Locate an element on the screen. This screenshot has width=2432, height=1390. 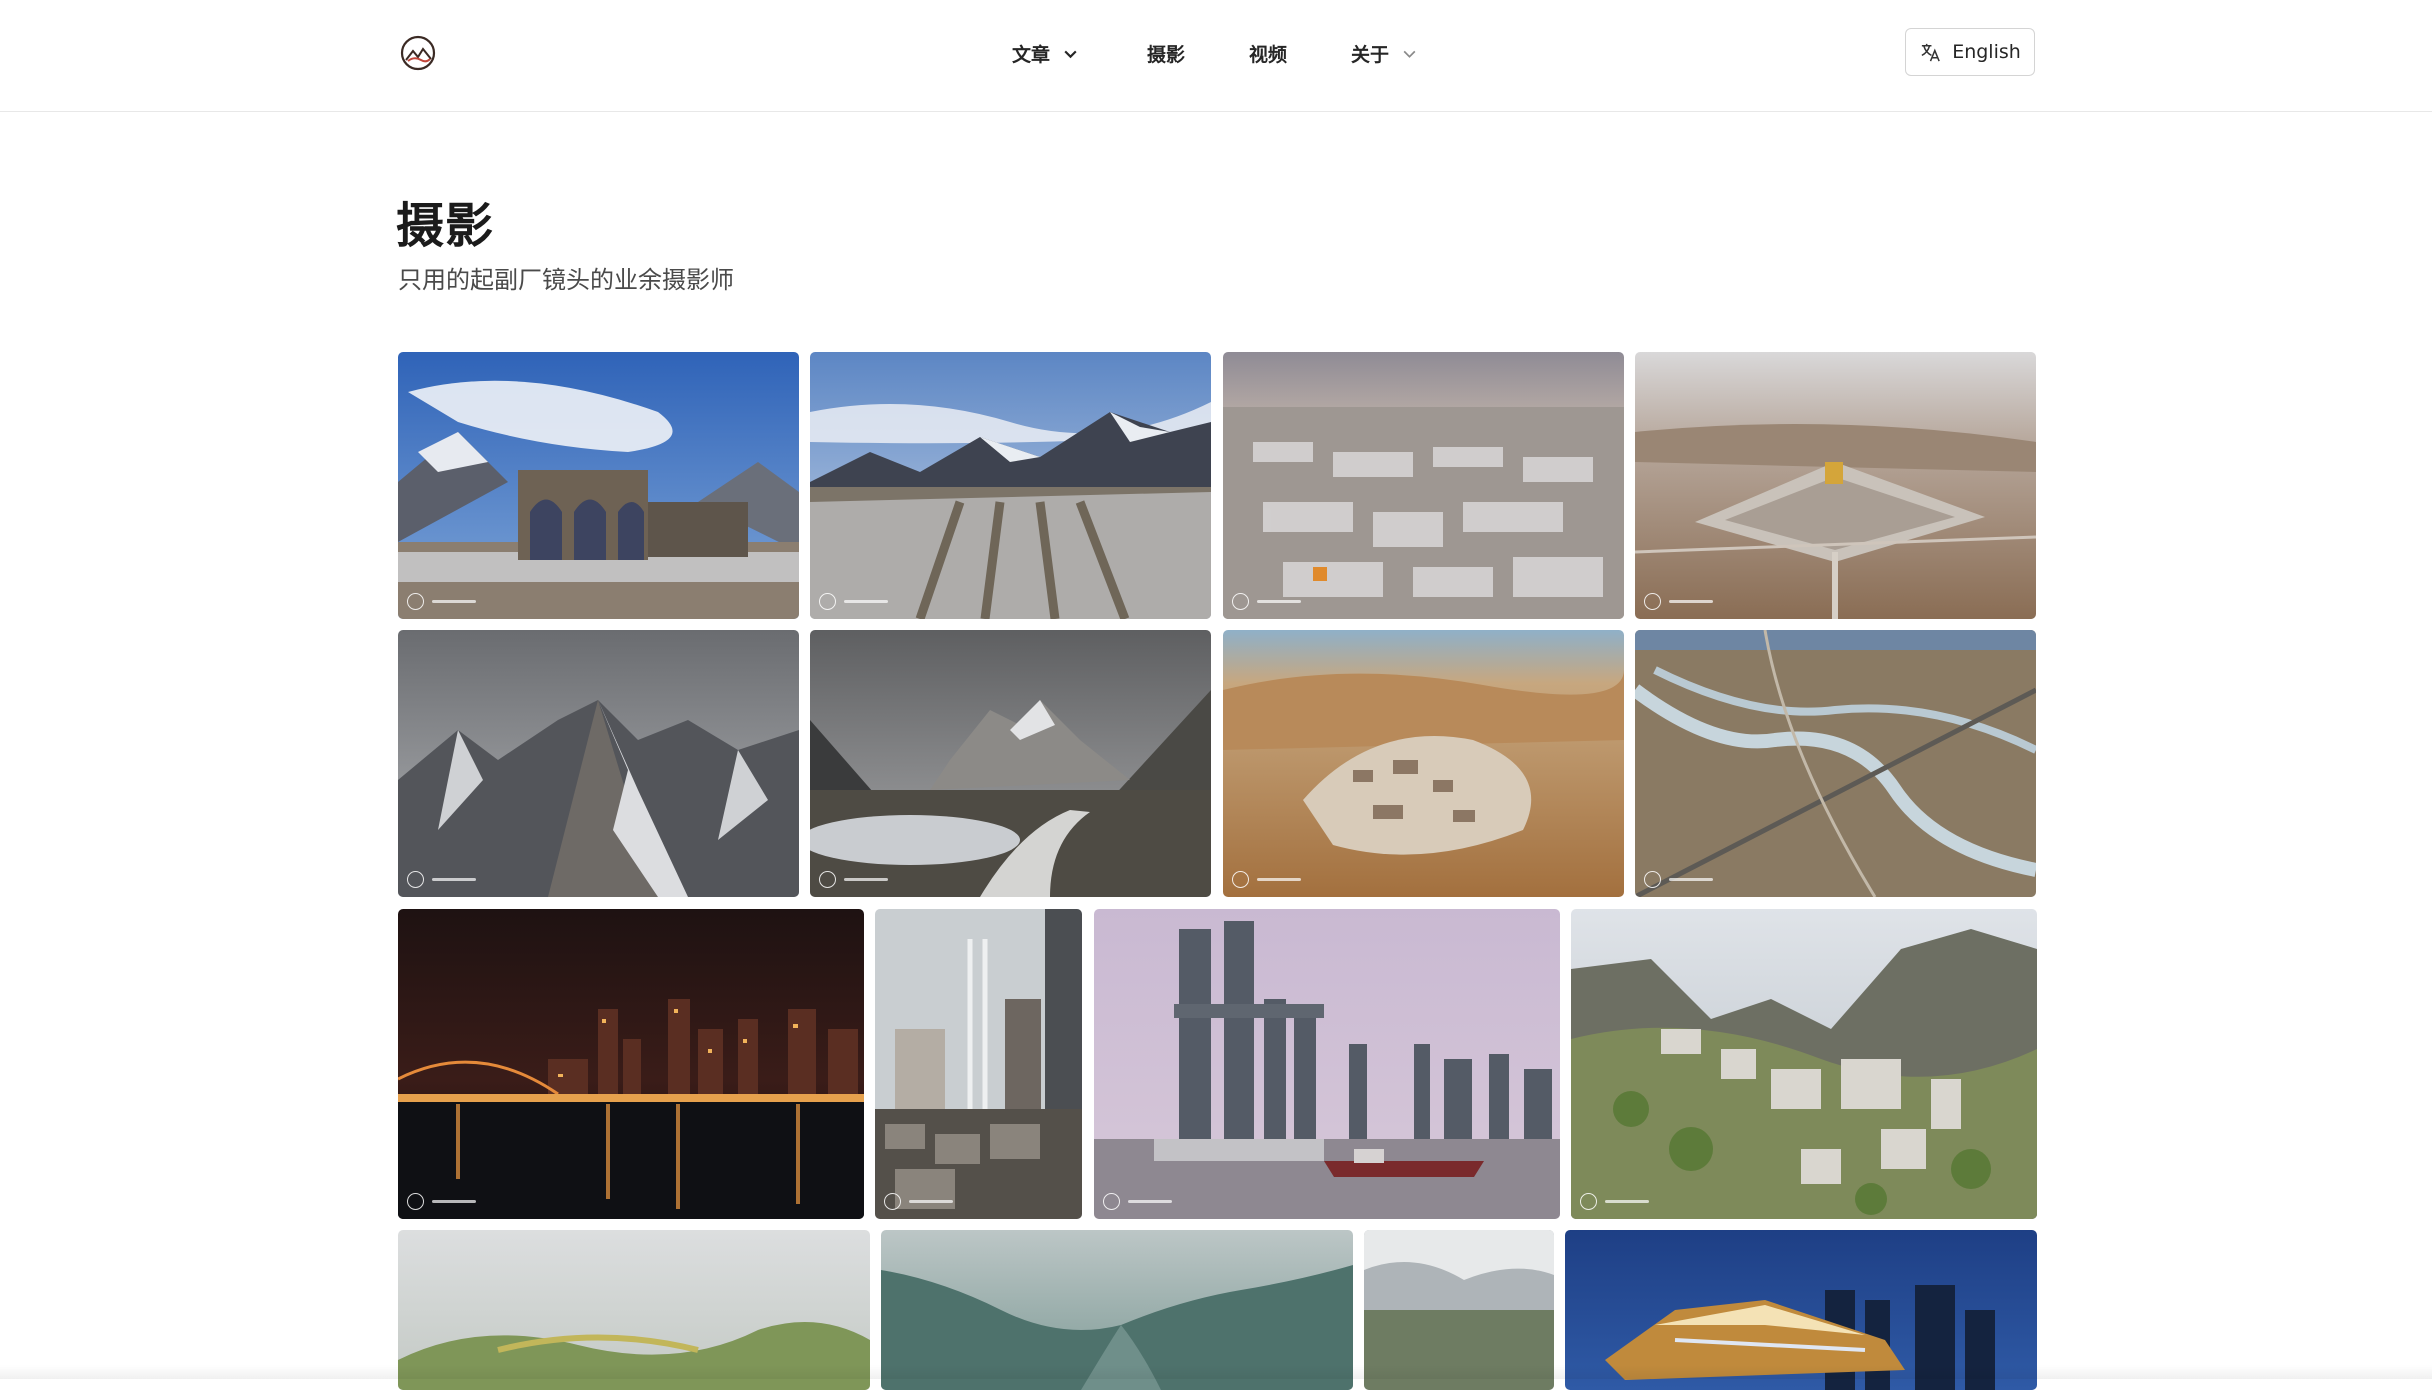
nav-item-label: 关于 is located at coordinates (1370, 54).